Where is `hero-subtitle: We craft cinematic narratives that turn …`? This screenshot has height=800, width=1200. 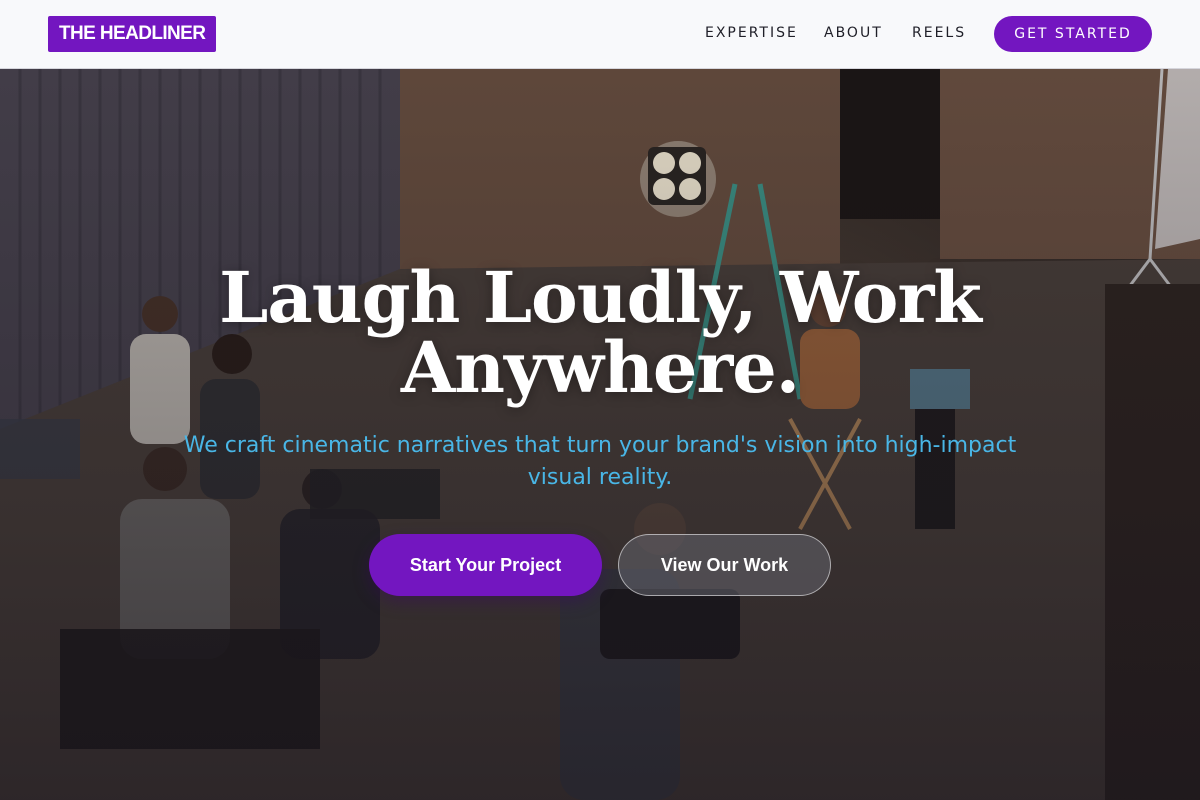
hero-subtitle: We craft cinematic narratives that turn … is located at coordinates (600, 461).